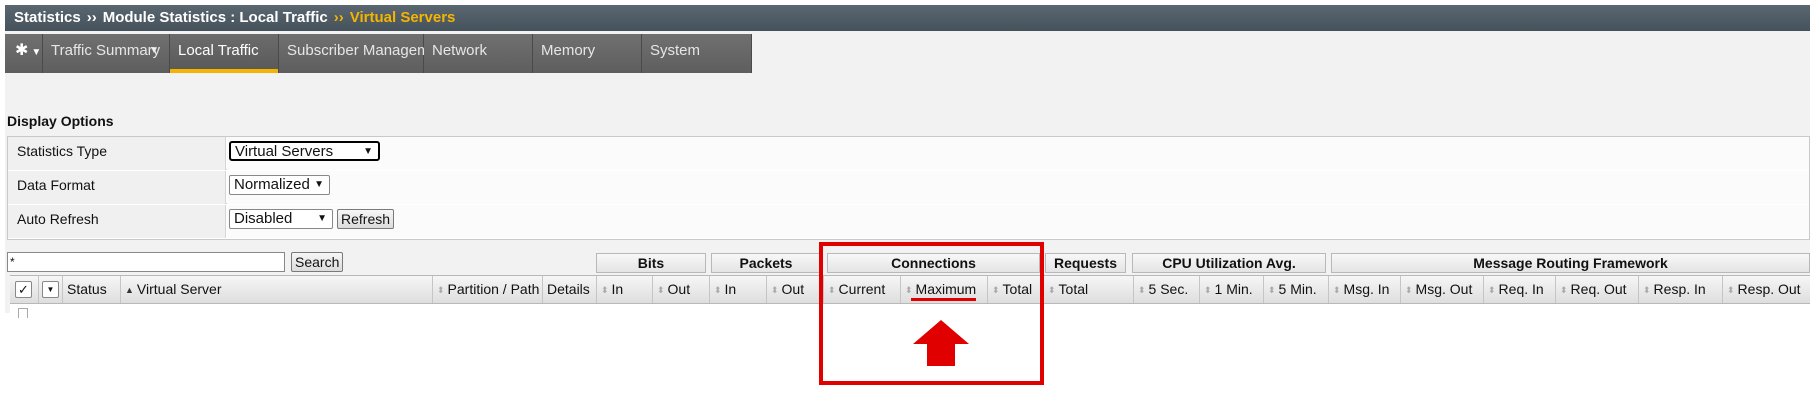 The height and width of the screenshot is (393, 1813). I want to click on search-button: Search, so click(317, 262).